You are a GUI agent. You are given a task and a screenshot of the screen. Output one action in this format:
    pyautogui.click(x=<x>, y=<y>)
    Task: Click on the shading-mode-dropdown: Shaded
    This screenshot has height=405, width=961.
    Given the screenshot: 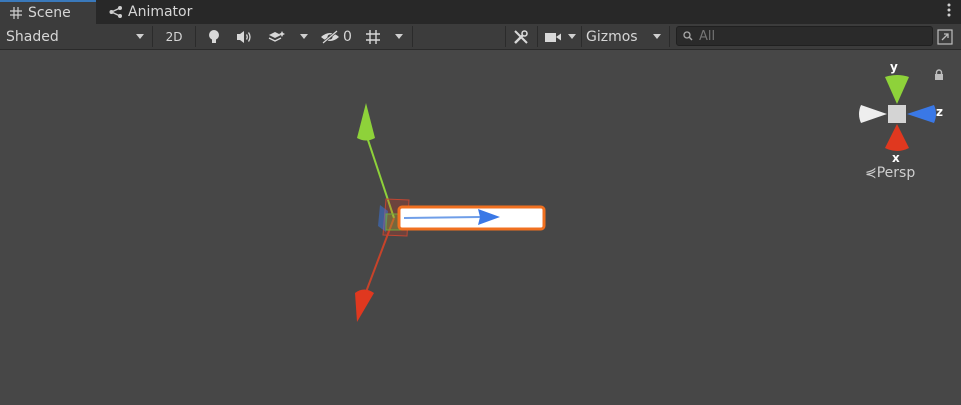 What is the action you would take?
    pyautogui.click(x=75, y=36)
    